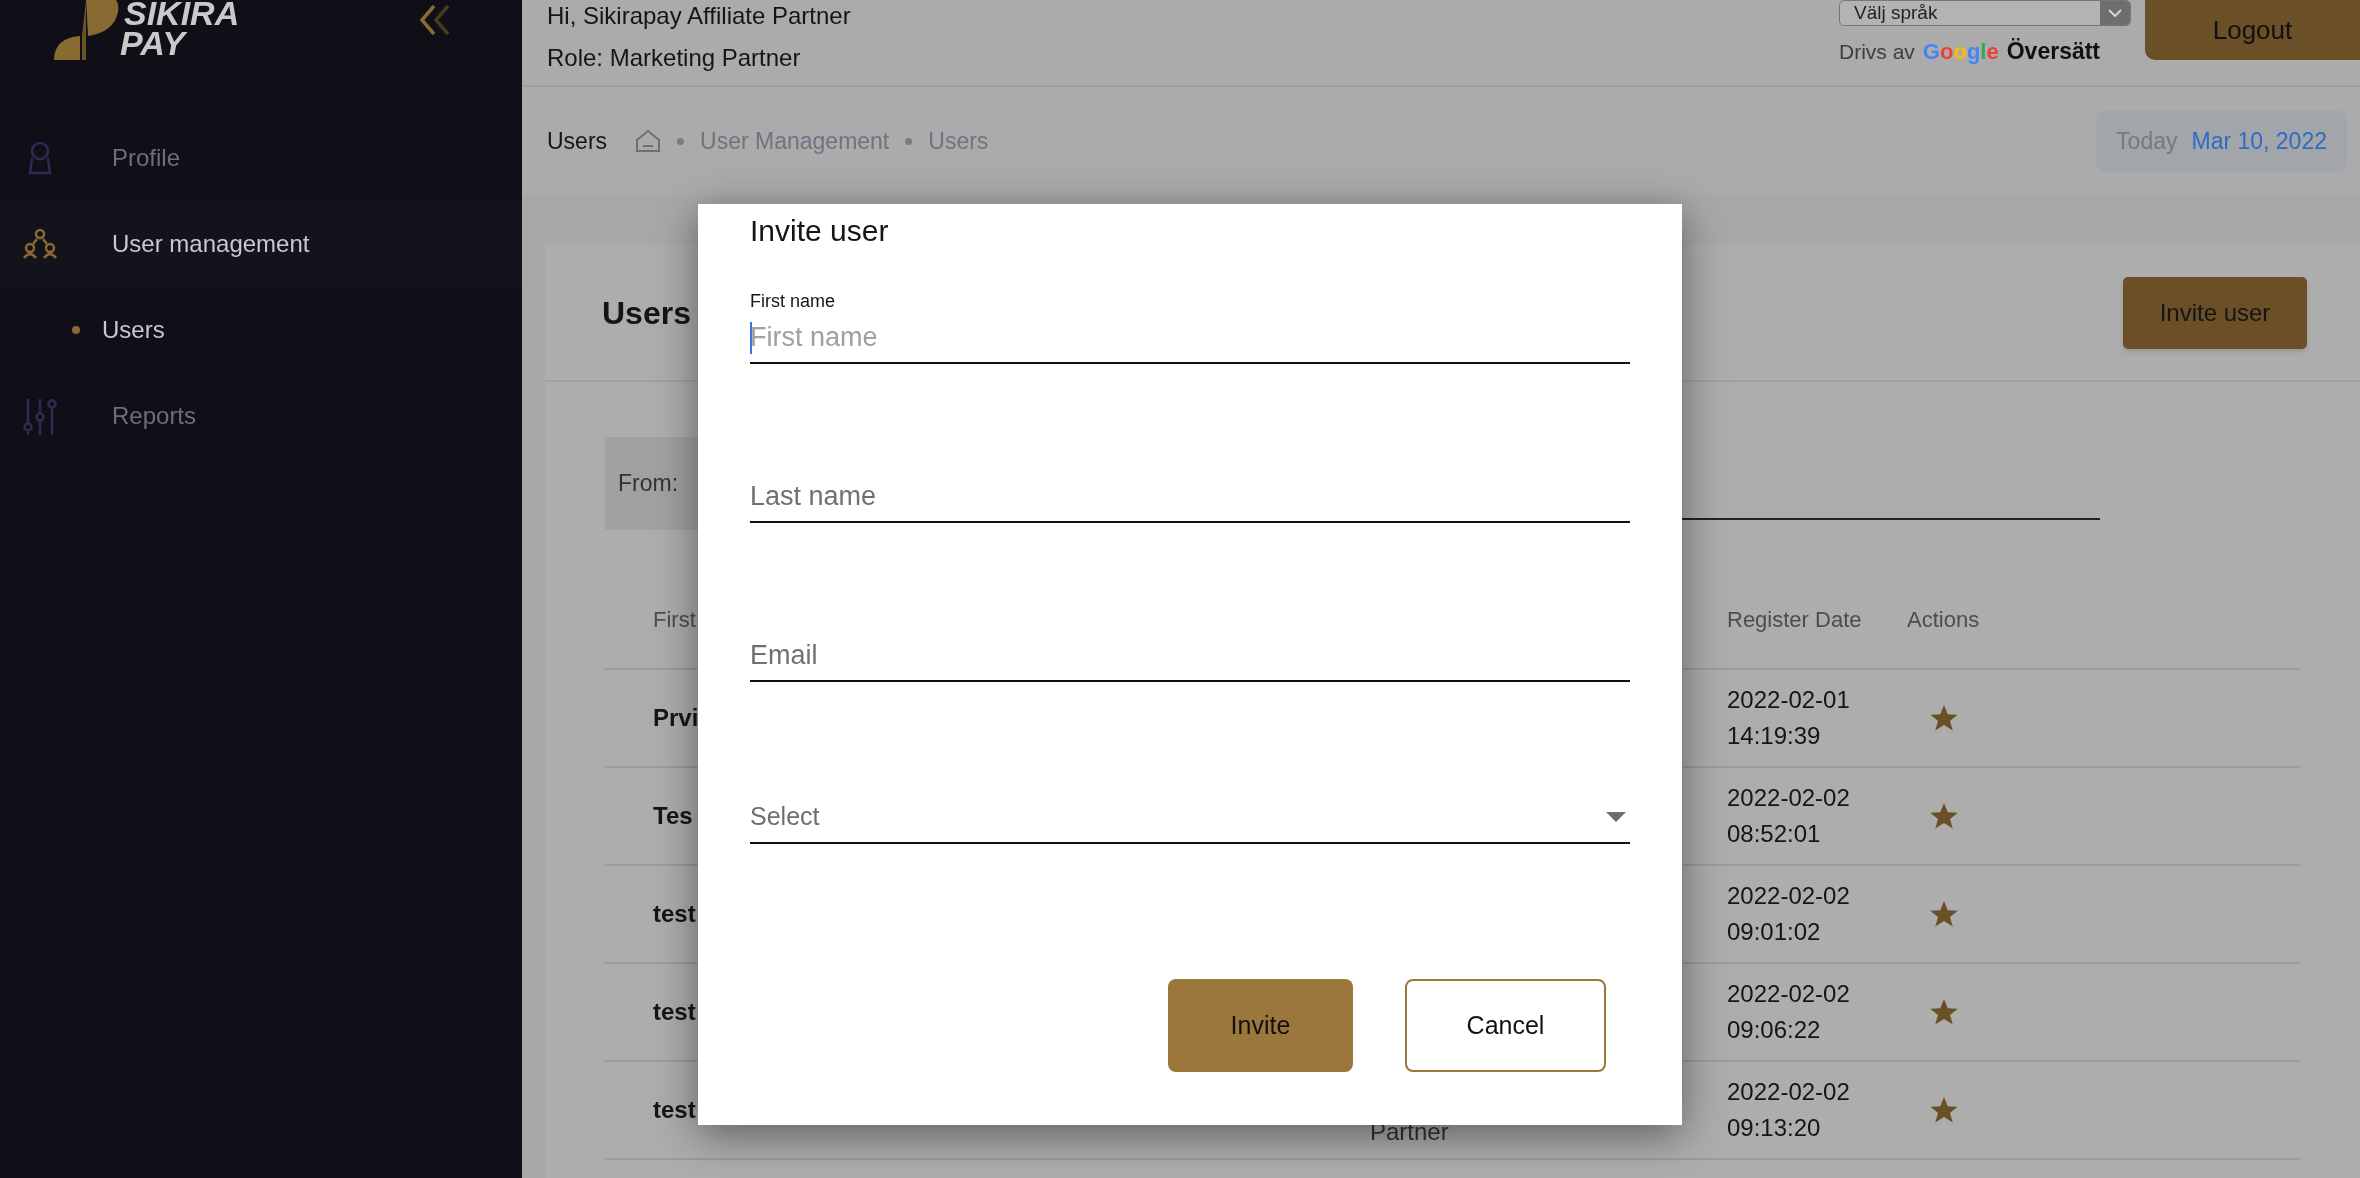 This screenshot has height=1178, width=2360. What do you see at coordinates (1190, 818) in the screenshot?
I see `role-select: Select` at bounding box center [1190, 818].